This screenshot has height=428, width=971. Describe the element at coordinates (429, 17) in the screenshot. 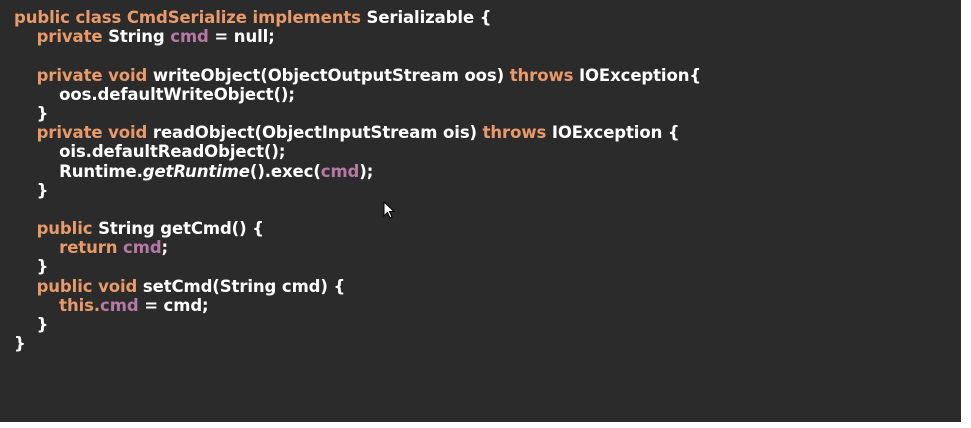

I see `code-token: Serializable {` at that location.